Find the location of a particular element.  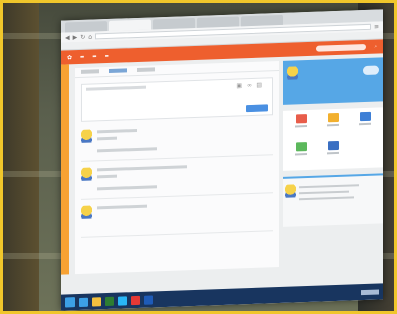

widget-document is located at coordinates (333, 153).